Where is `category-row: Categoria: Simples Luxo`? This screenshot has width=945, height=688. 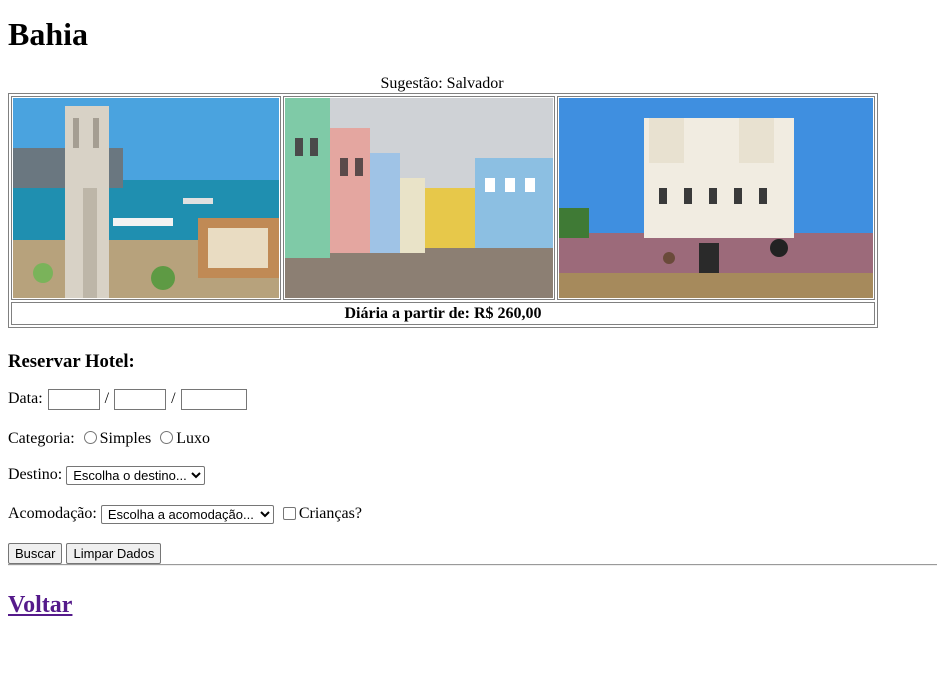
category-row: Categoria: Simples Luxo is located at coordinates (109, 439).